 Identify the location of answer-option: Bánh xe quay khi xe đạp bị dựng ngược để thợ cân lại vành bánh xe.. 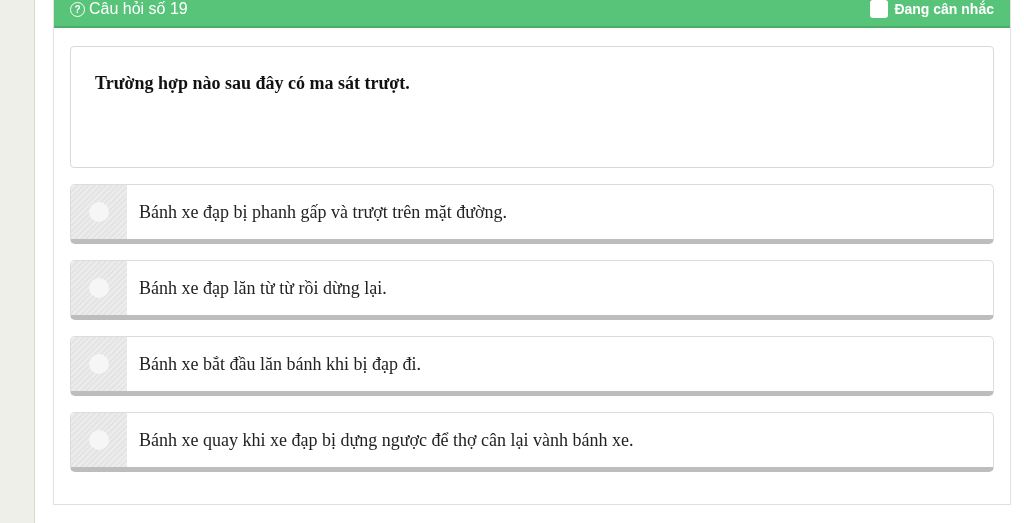
(532, 442).